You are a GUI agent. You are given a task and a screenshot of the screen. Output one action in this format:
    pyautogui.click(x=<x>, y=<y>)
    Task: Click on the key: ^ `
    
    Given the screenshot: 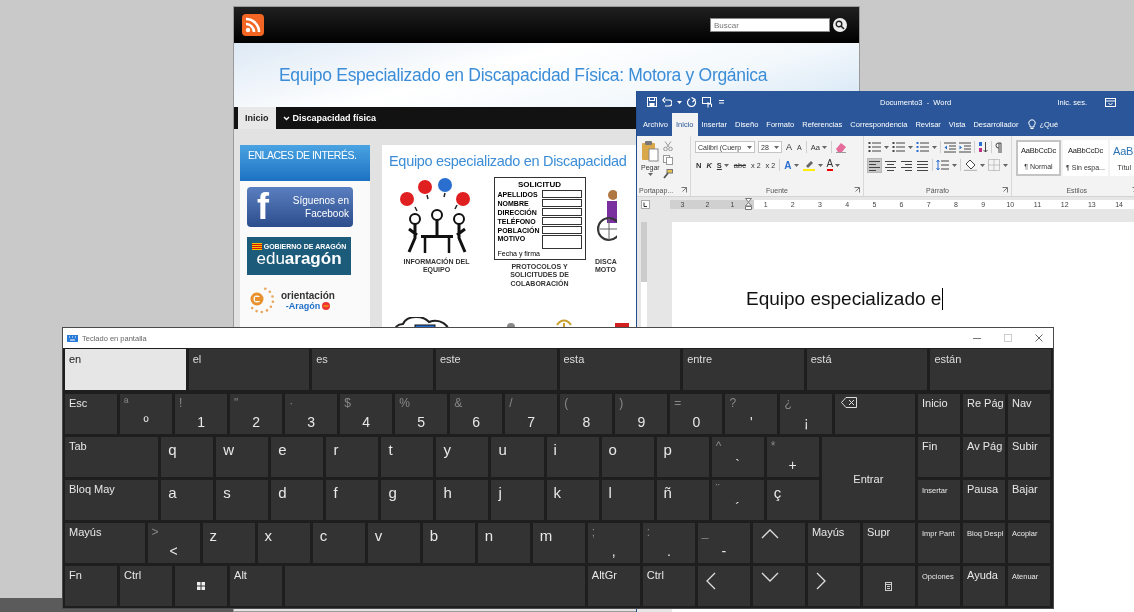 What is the action you would take?
    pyautogui.click(x=737, y=457)
    